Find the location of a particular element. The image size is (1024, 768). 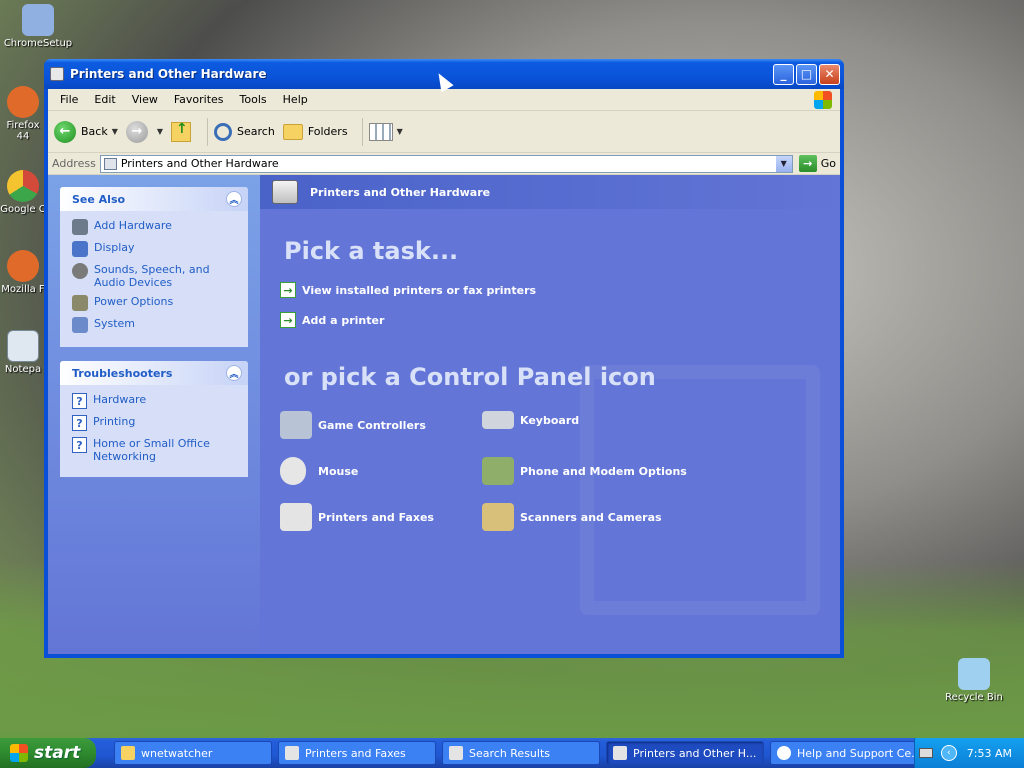

views-button: ▼ is located at coordinates (385, 131).